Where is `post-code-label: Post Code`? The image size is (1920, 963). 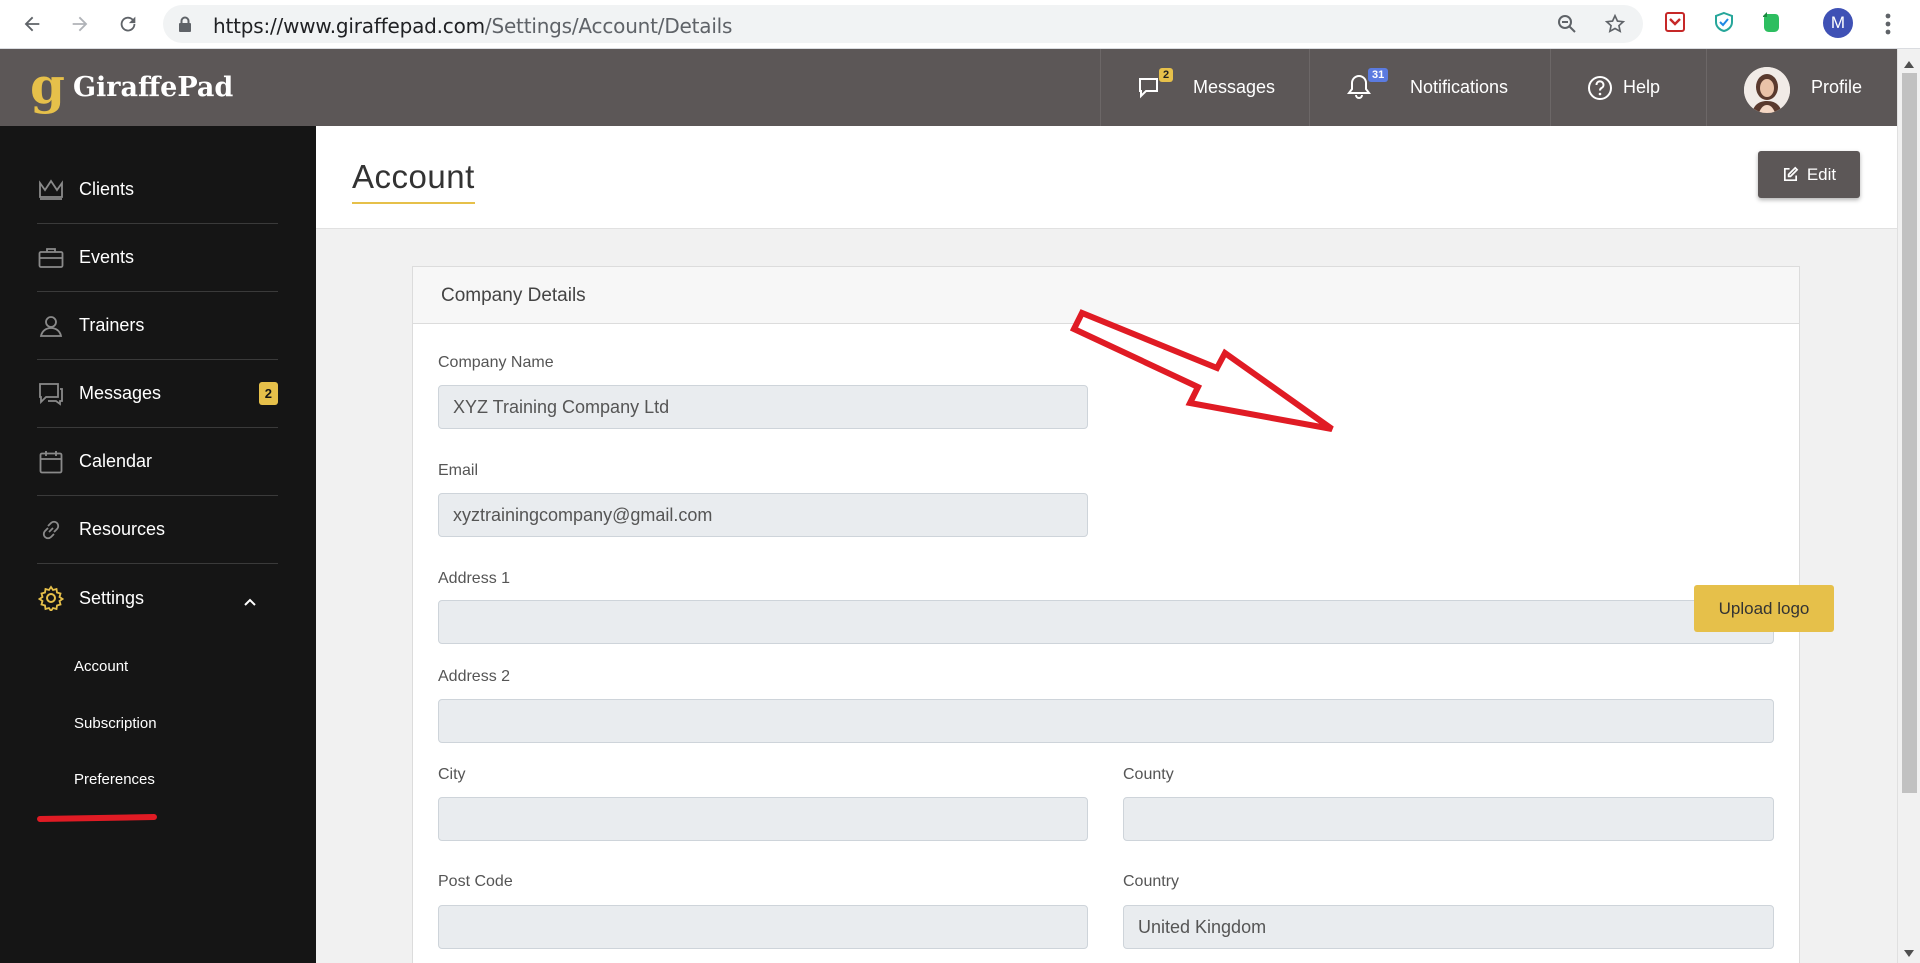 post-code-label: Post Code is located at coordinates (475, 881).